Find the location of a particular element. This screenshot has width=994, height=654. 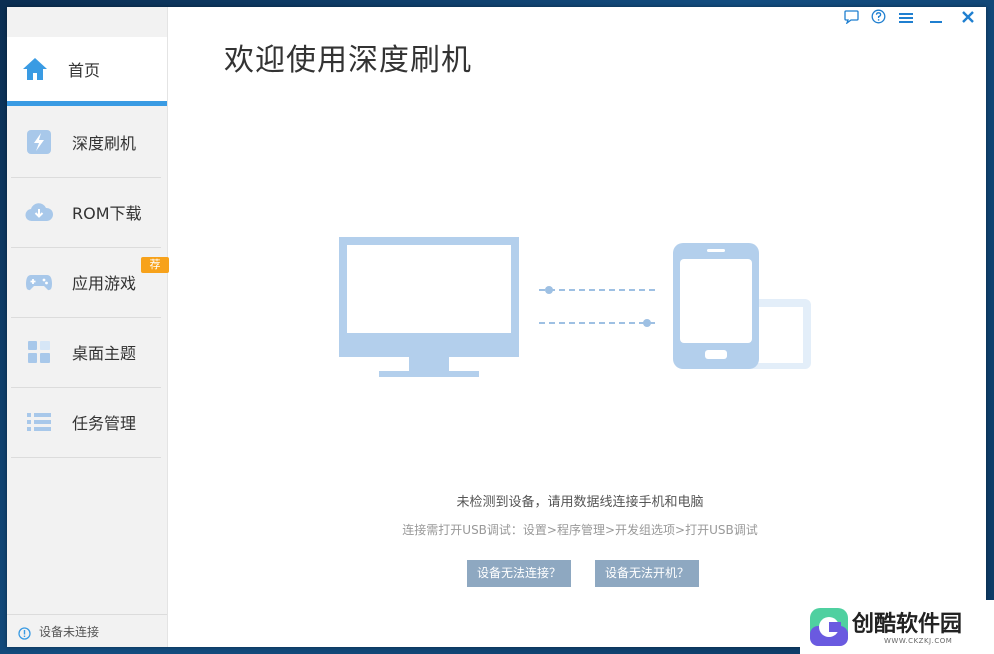

help-button is located at coordinates (878, 18).